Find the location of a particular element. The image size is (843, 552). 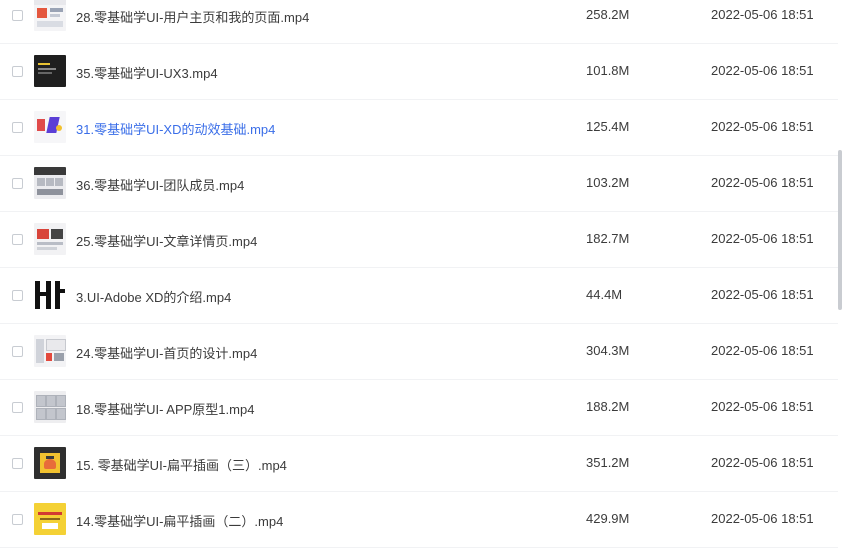

file-size: 44.4M is located at coordinates (604, 294).